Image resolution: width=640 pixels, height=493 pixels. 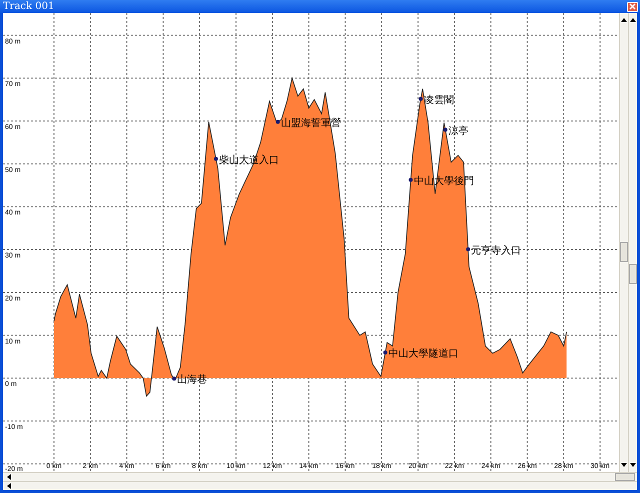 I want to click on waypoint-label: 山海巷, so click(x=192, y=380).